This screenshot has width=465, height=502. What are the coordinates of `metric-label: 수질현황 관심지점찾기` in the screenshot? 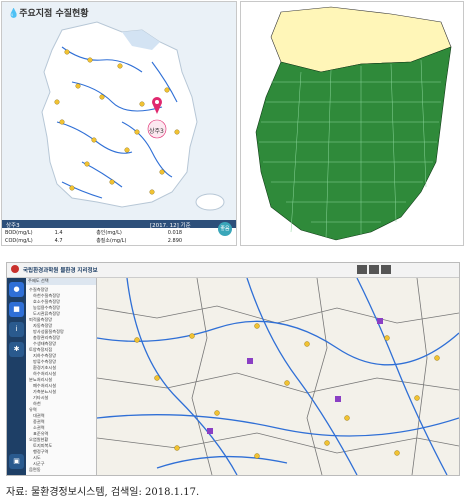 It's located at (131, 245).